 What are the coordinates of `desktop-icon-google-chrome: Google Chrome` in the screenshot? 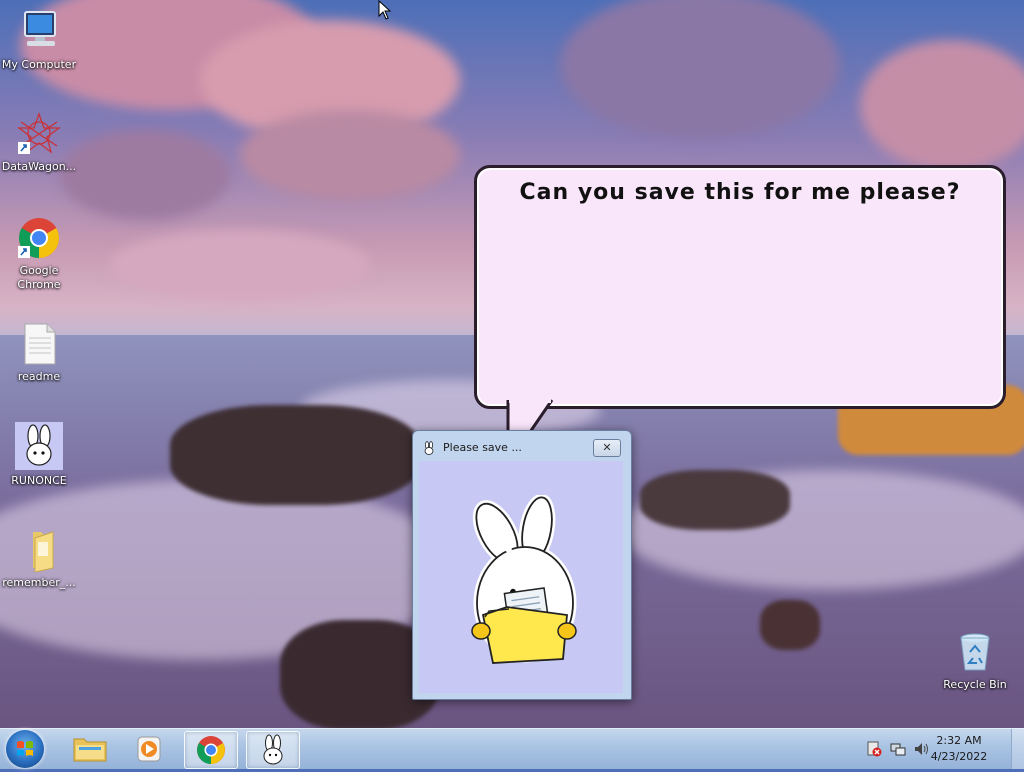 It's located at (39, 254).